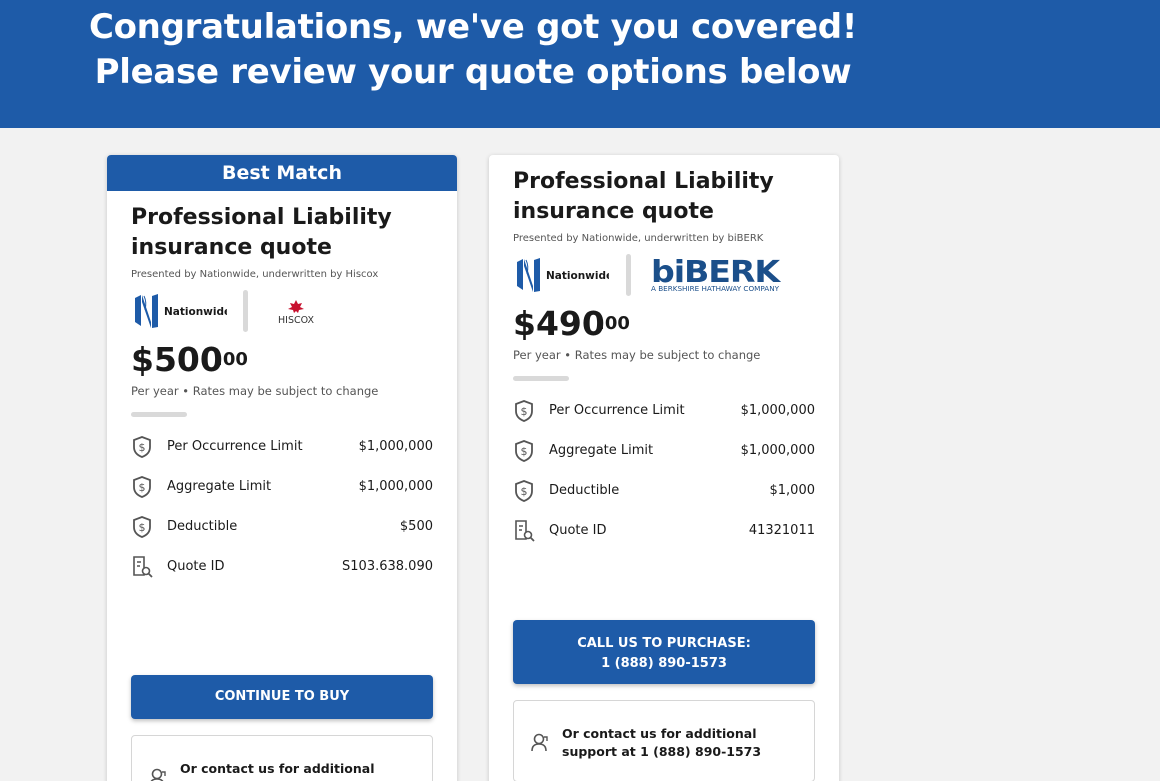 This screenshot has width=1160, height=781. I want to click on detail-value: S103.638.090, so click(387, 566).